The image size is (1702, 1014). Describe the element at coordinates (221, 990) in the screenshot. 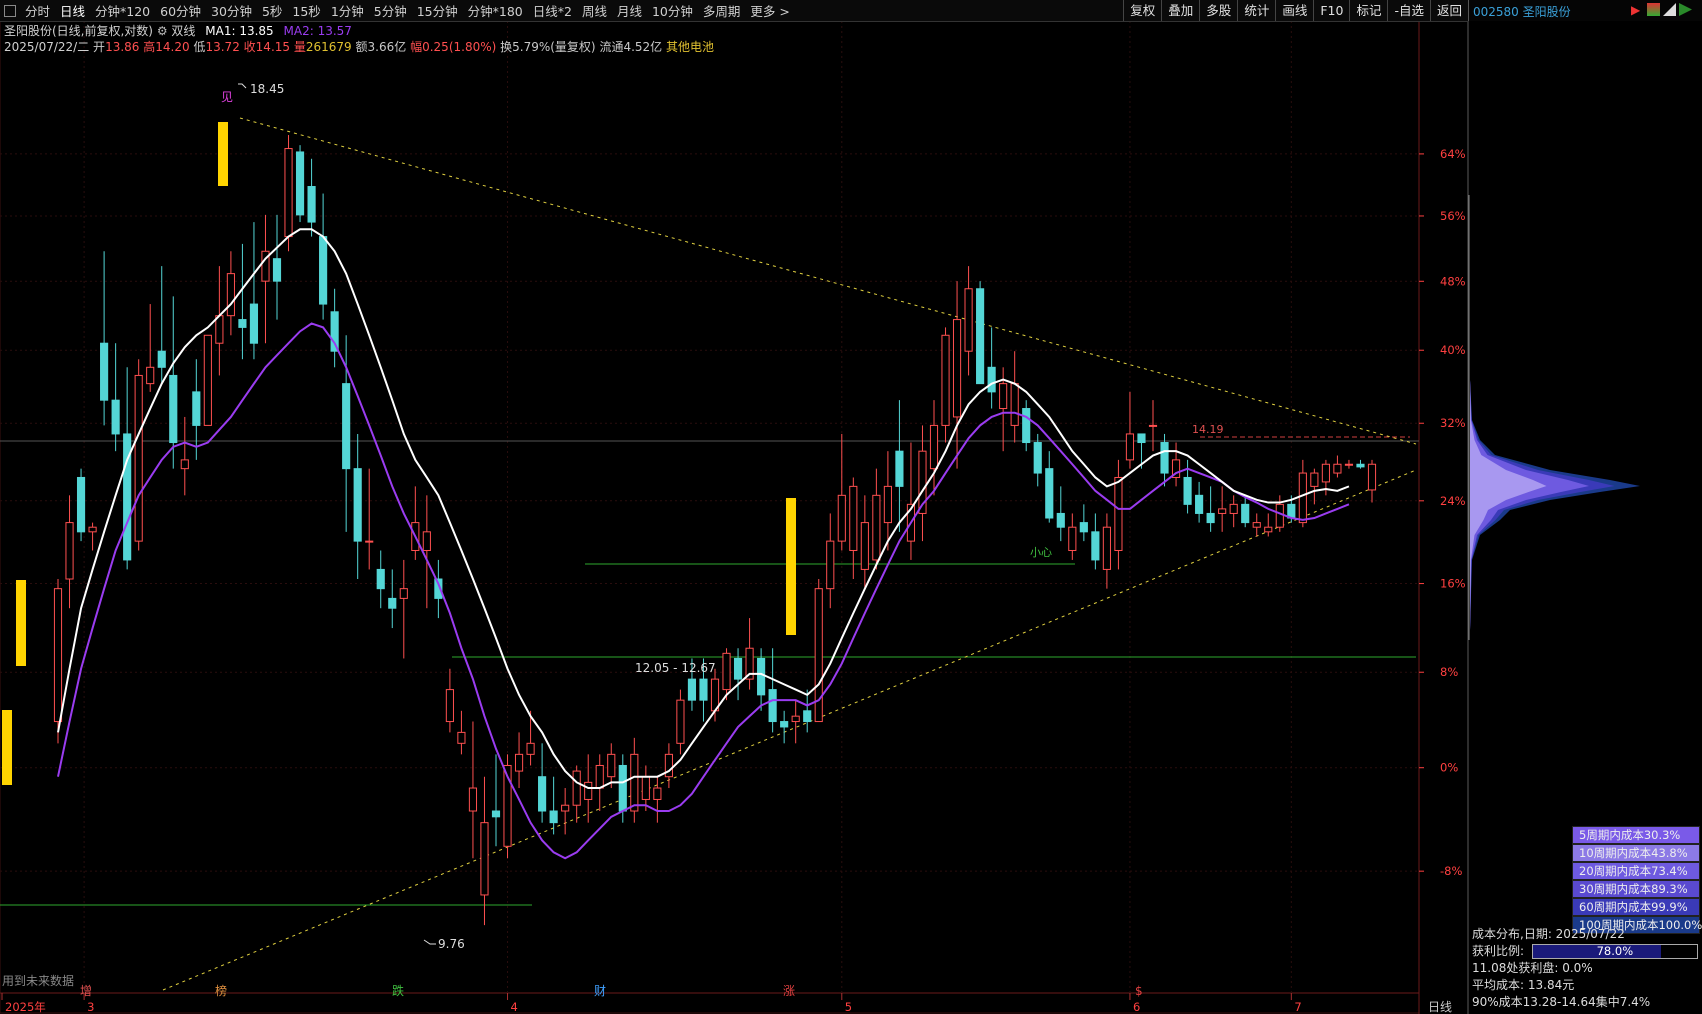

I see `event-marker: 榜` at that location.